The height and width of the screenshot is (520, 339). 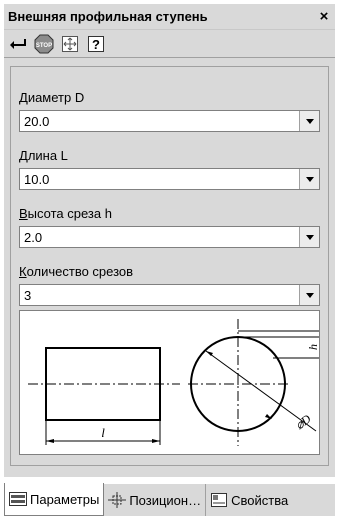 I want to click on cut-count-field: Количество срезов 3, so click(x=169, y=284).